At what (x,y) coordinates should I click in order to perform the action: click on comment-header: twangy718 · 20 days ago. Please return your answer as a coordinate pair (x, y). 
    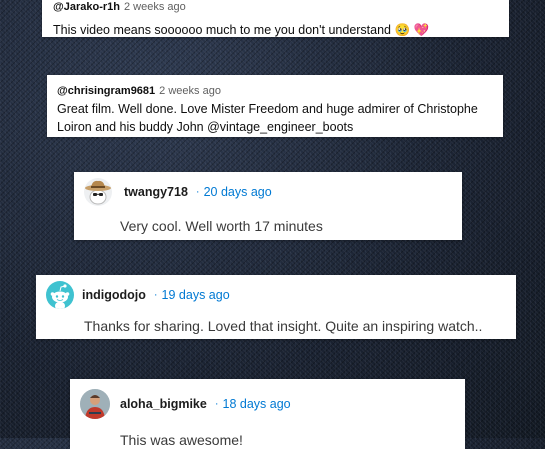
    Looking at the image, I should click on (273, 192).